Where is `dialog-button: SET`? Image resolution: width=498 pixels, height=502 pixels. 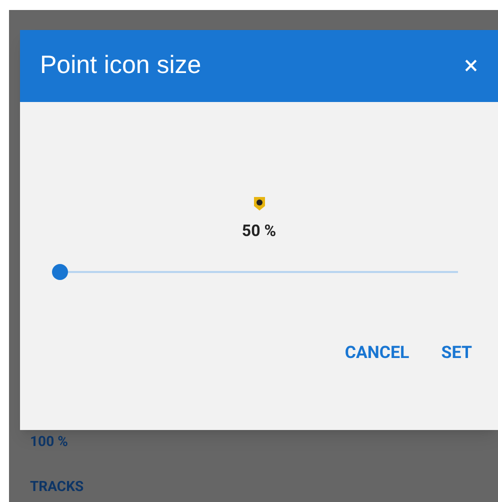
dialog-button: SET is located at coordinates (456, 353).